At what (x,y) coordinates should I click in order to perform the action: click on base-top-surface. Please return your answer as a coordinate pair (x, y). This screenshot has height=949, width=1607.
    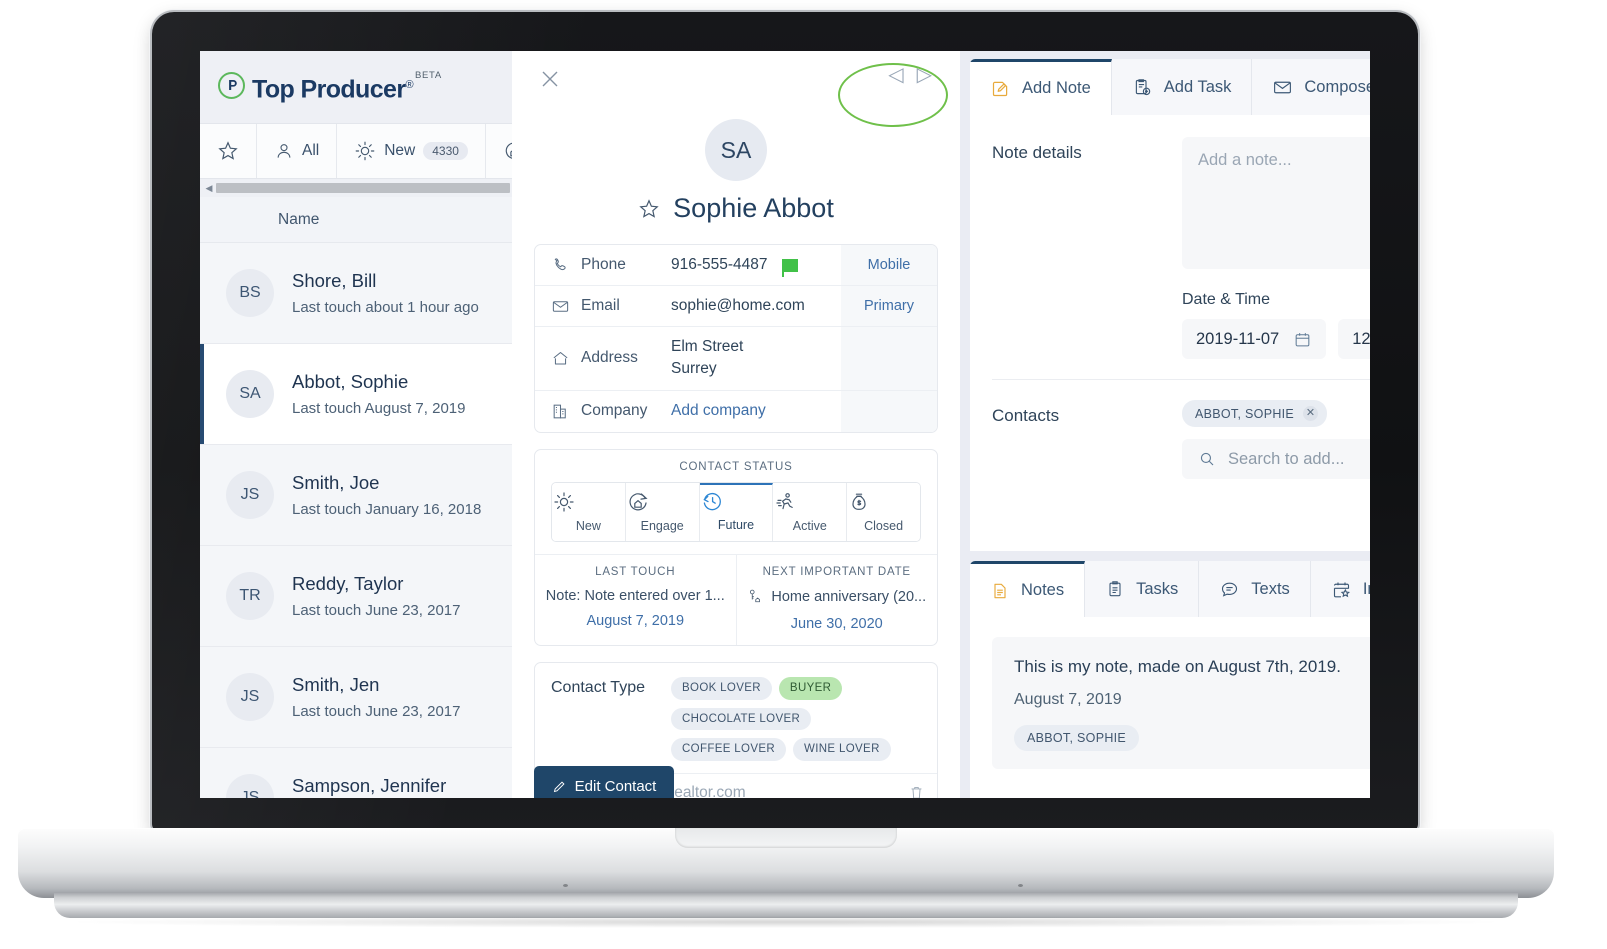
    Looking at the image, I should click on (786, 863).